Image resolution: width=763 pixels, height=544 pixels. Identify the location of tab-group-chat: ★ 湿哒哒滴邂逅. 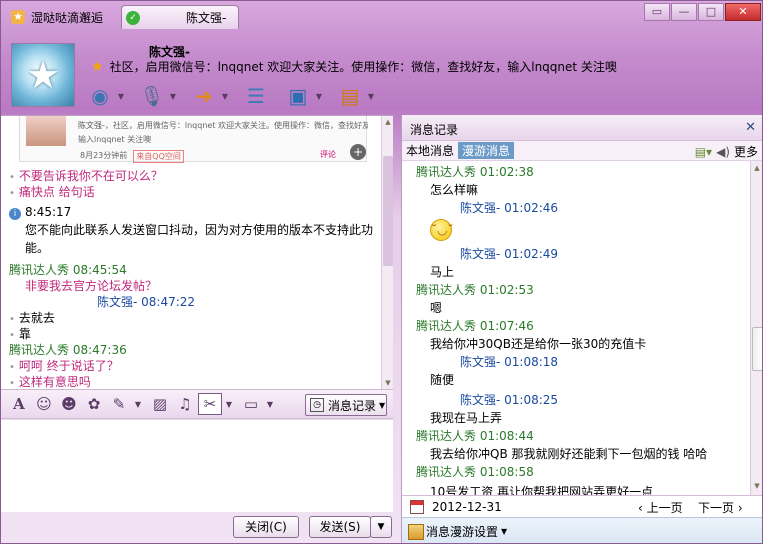
(60, 17).